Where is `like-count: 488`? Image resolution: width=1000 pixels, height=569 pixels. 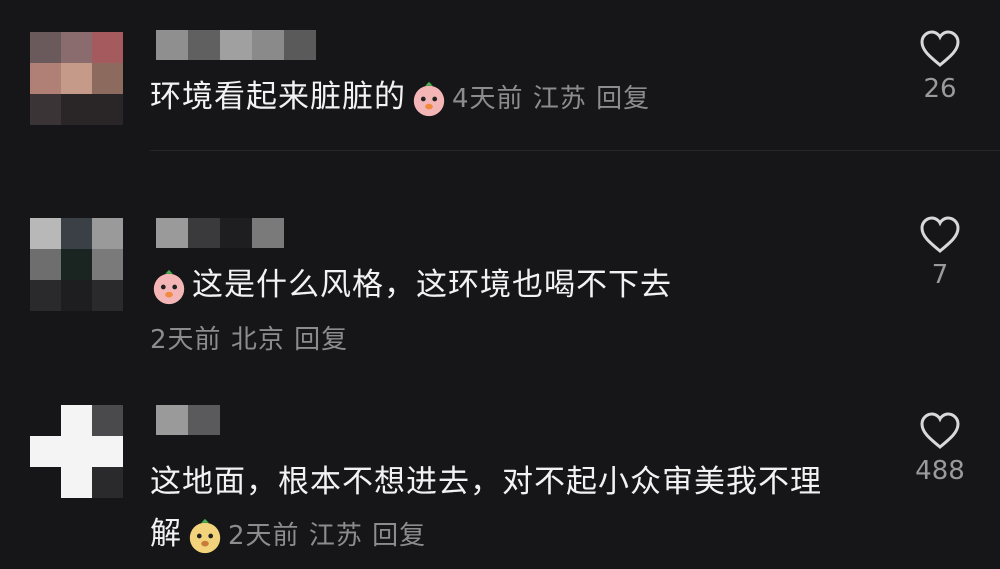
like-count: 488 is located at coordinates (940, 471).